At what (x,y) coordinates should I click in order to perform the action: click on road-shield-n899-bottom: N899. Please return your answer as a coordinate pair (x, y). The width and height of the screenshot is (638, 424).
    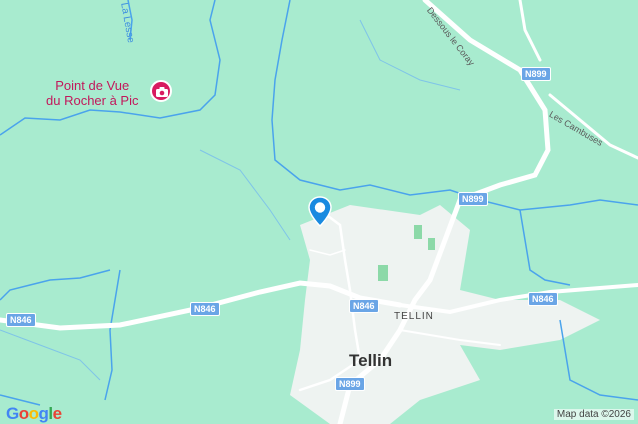
    Looking at the image, I should click on (350, 384).